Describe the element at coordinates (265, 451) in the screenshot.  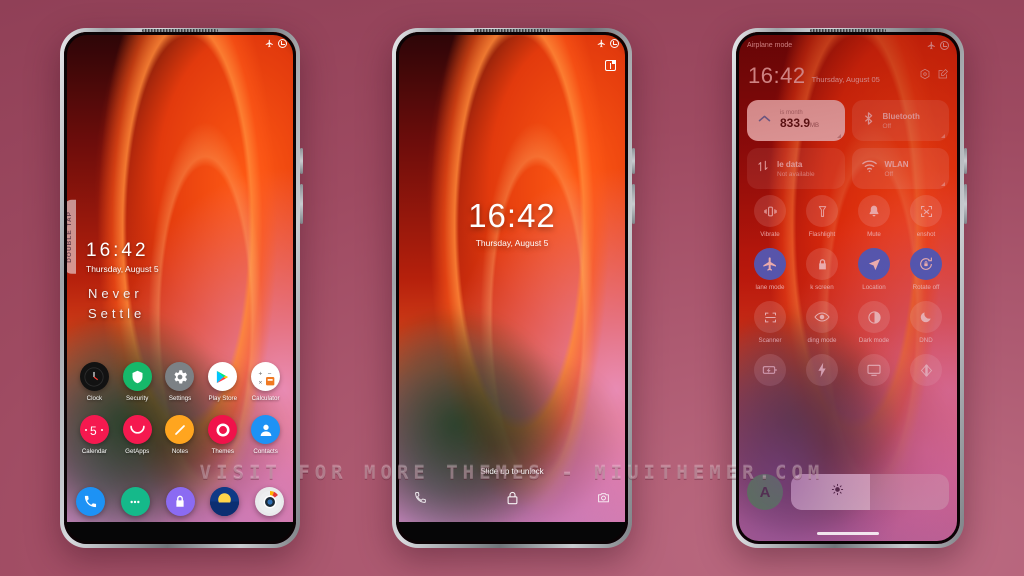
I see `app-label: Contacts` at that location.